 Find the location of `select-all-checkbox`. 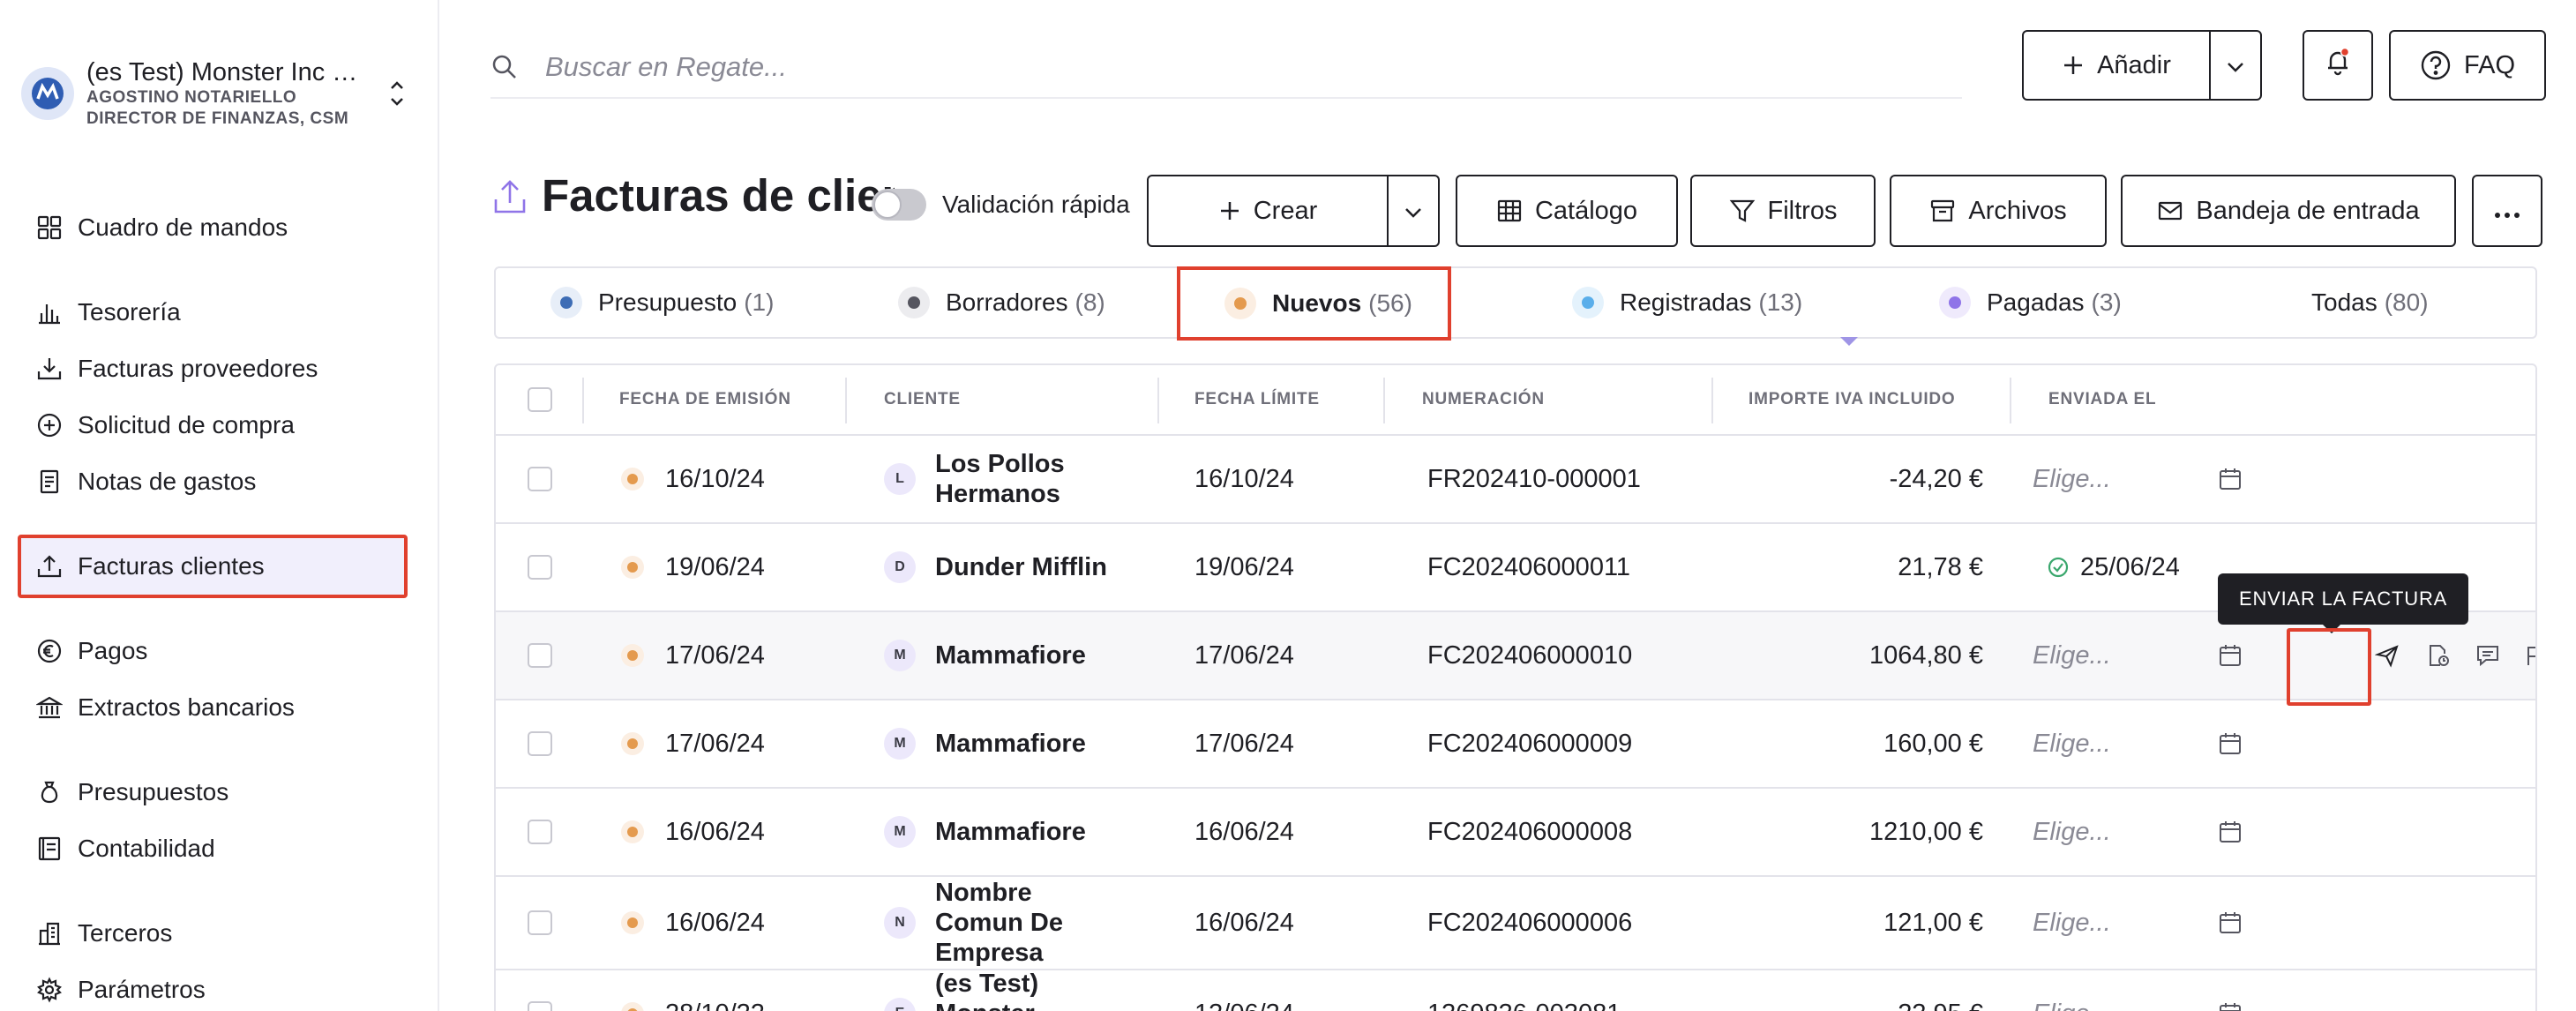

select-all-checkbox is located at coordinates (540, 400).